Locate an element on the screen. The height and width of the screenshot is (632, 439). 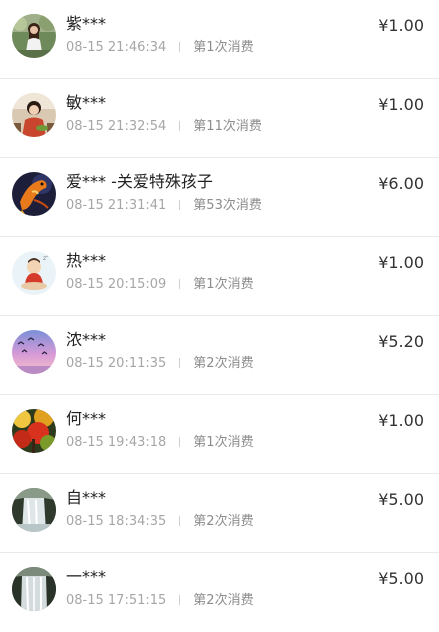
woman-sofa-photo-icon is located at coordinates (34, 115).